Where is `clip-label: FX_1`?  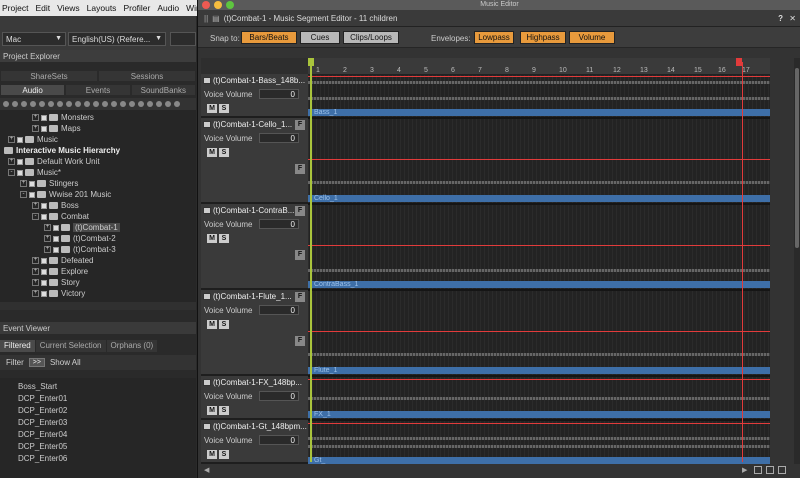 clip-label: FX_1 is located at coordinates (539, 414).